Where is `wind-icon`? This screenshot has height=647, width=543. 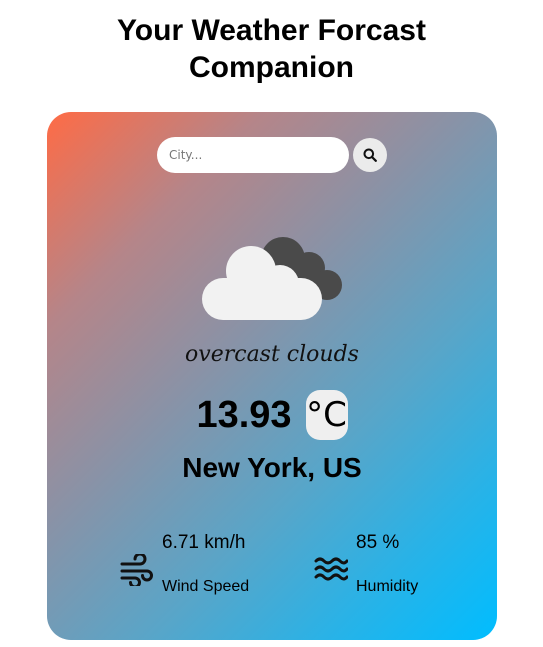
wind-icon is located at coordinates (136, 570).